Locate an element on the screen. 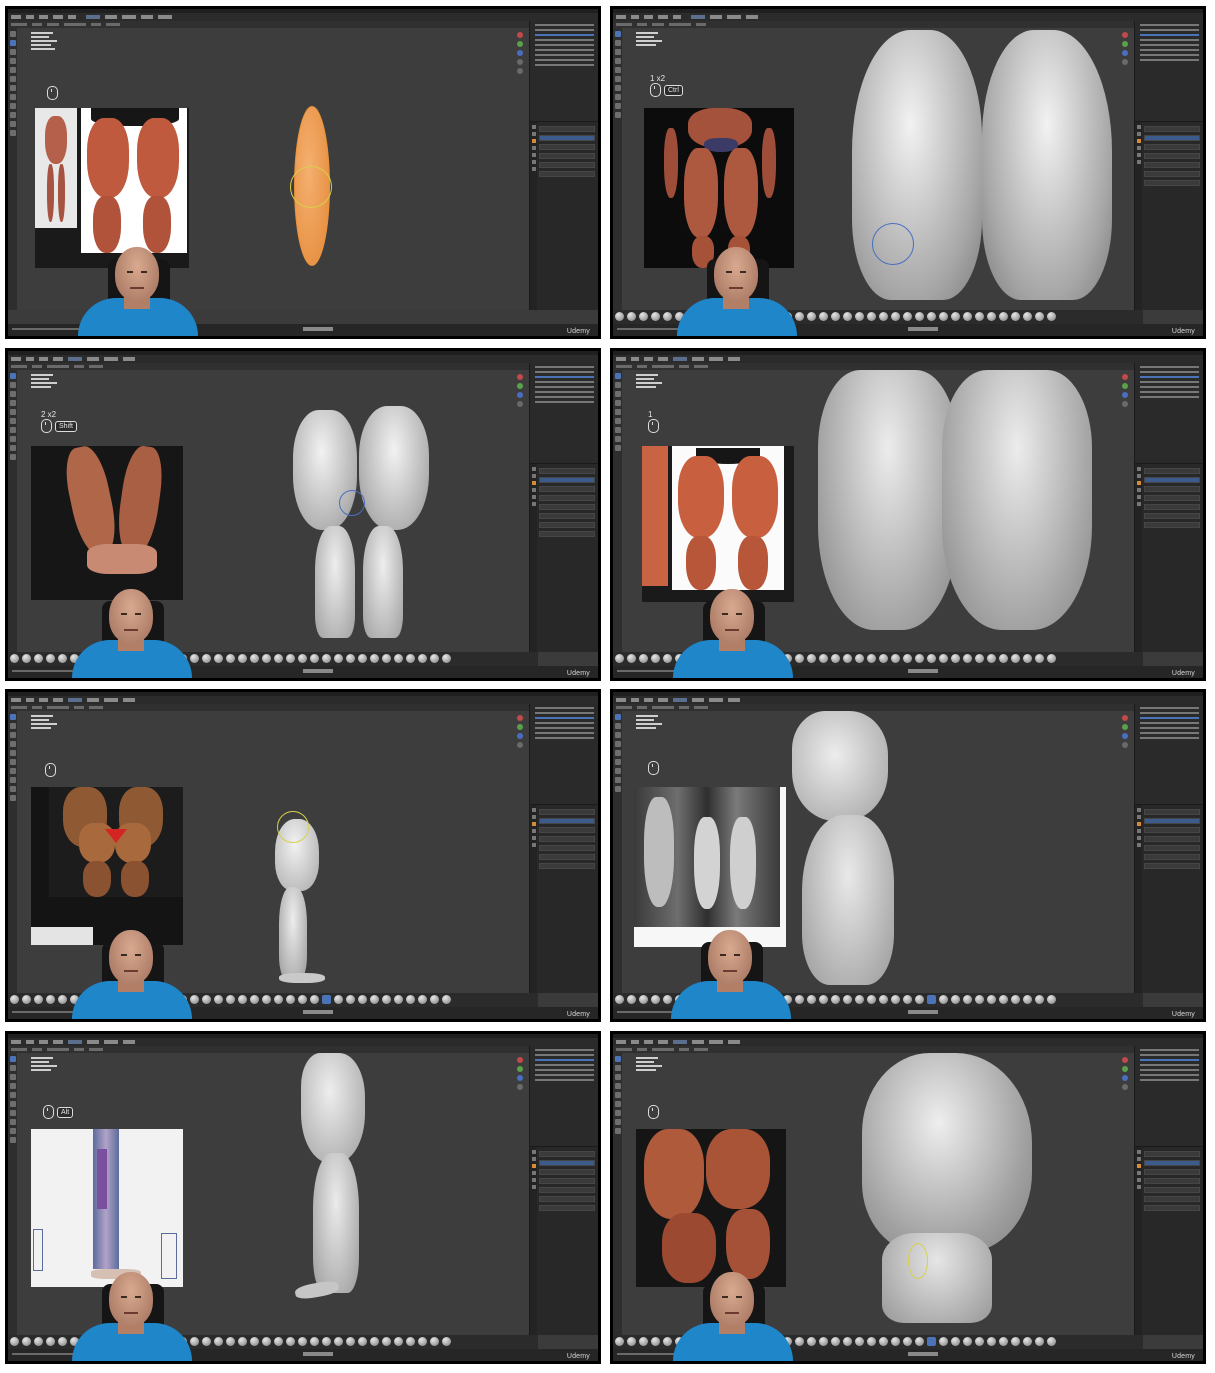 The image size is (1215, 1373). sculpt-mesh-knee-closeup is located at coordinates (947, 1153).